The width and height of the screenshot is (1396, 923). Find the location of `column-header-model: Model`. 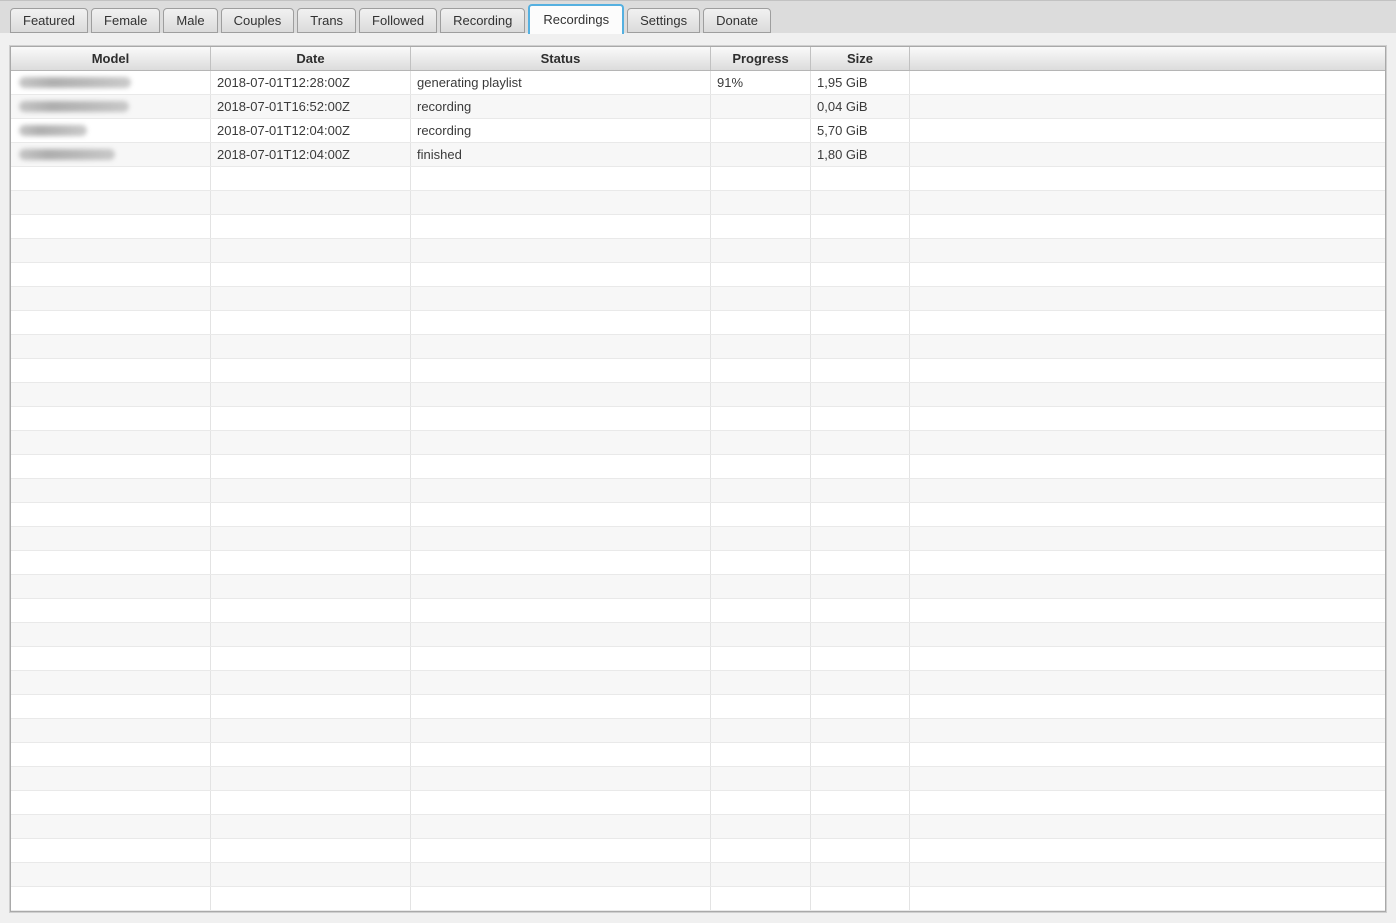

column-header-model: Model is located at coordinates (111, 58).